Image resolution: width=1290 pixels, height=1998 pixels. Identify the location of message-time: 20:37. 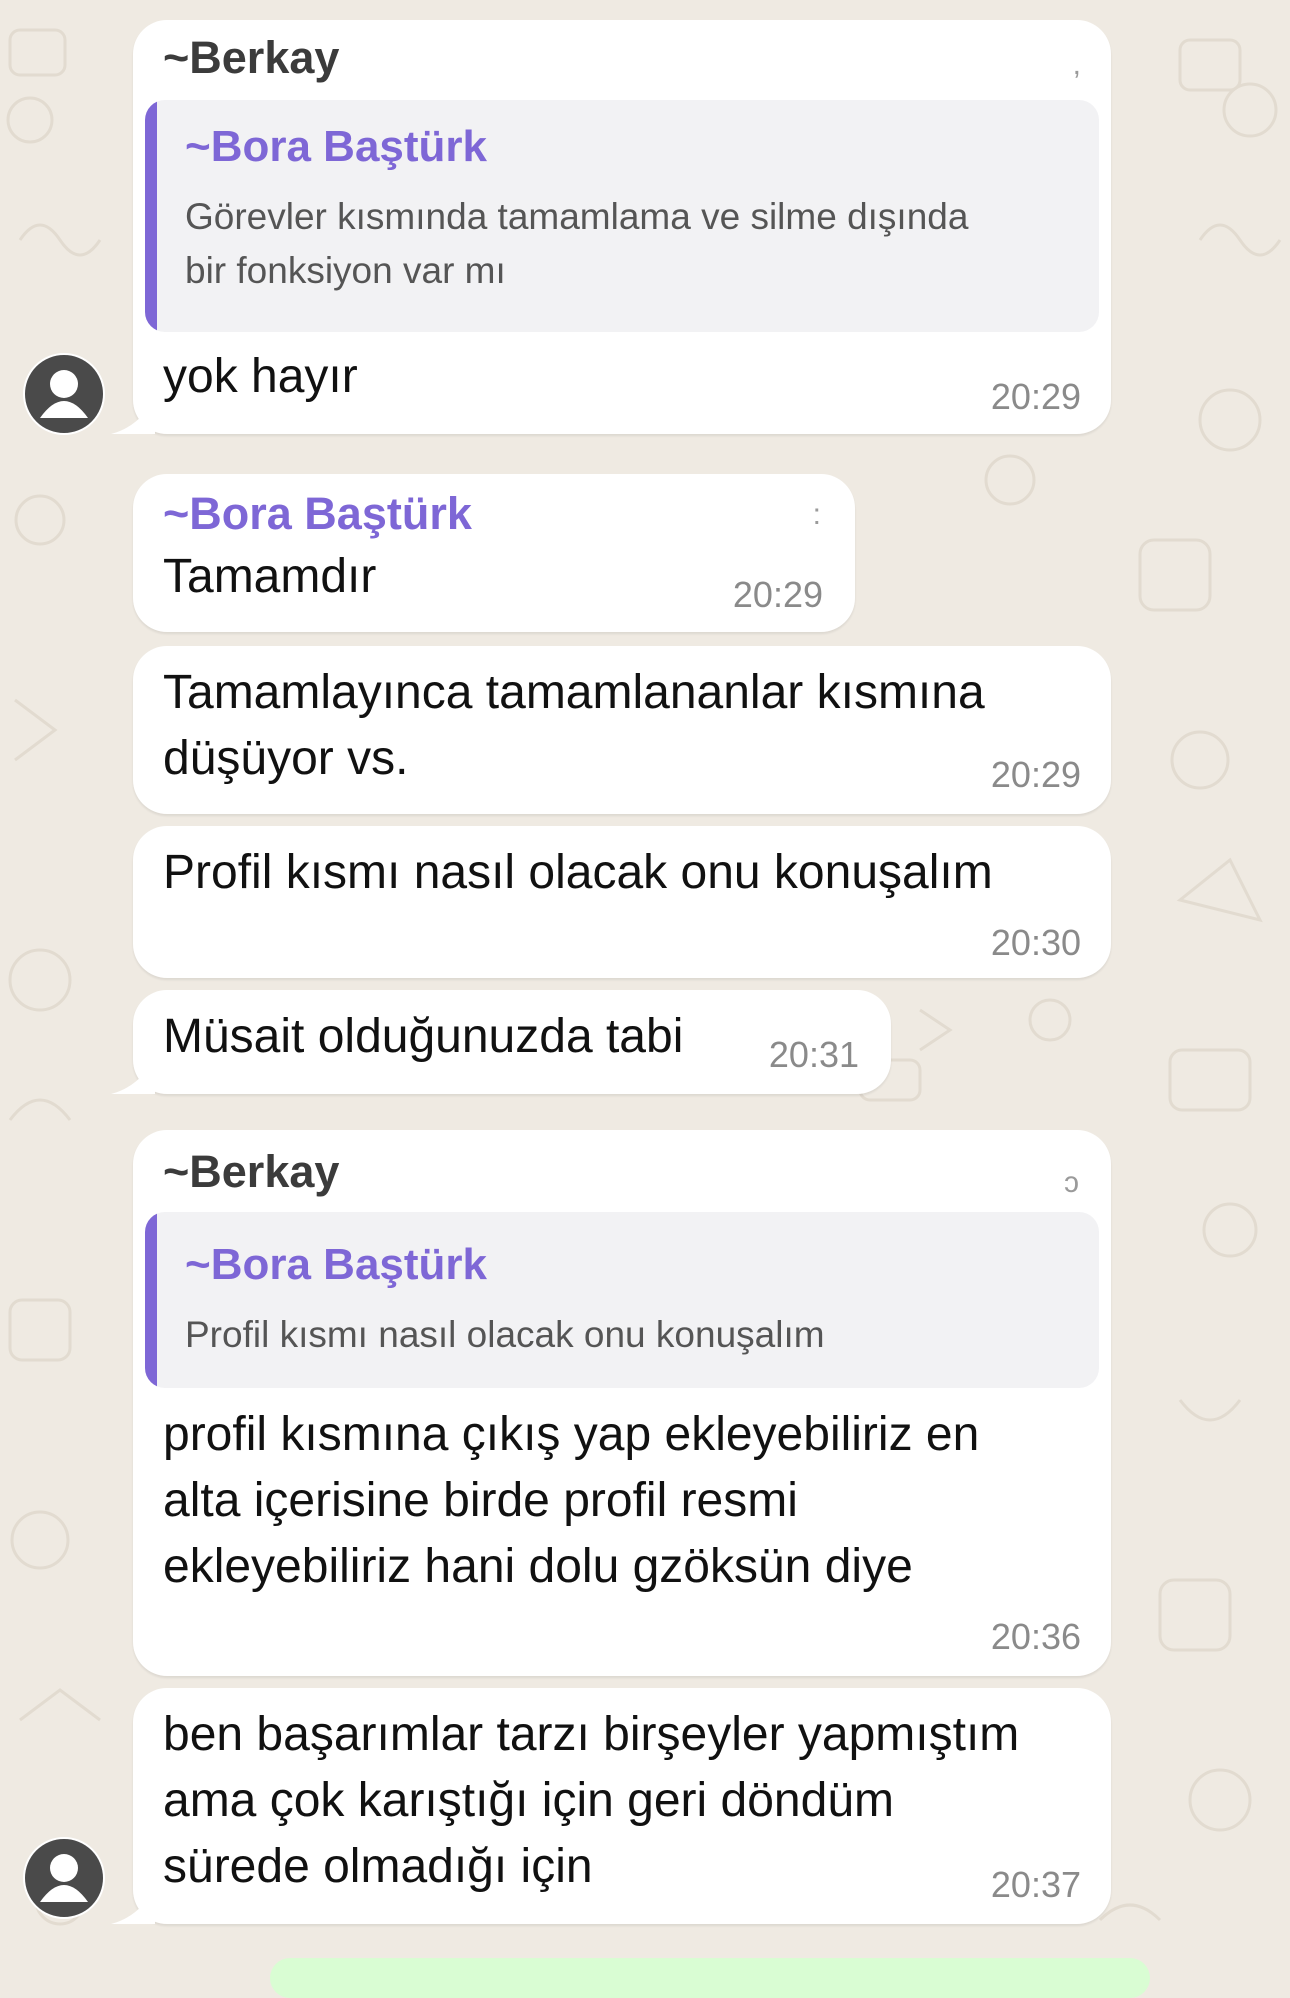
(1035, 1884).